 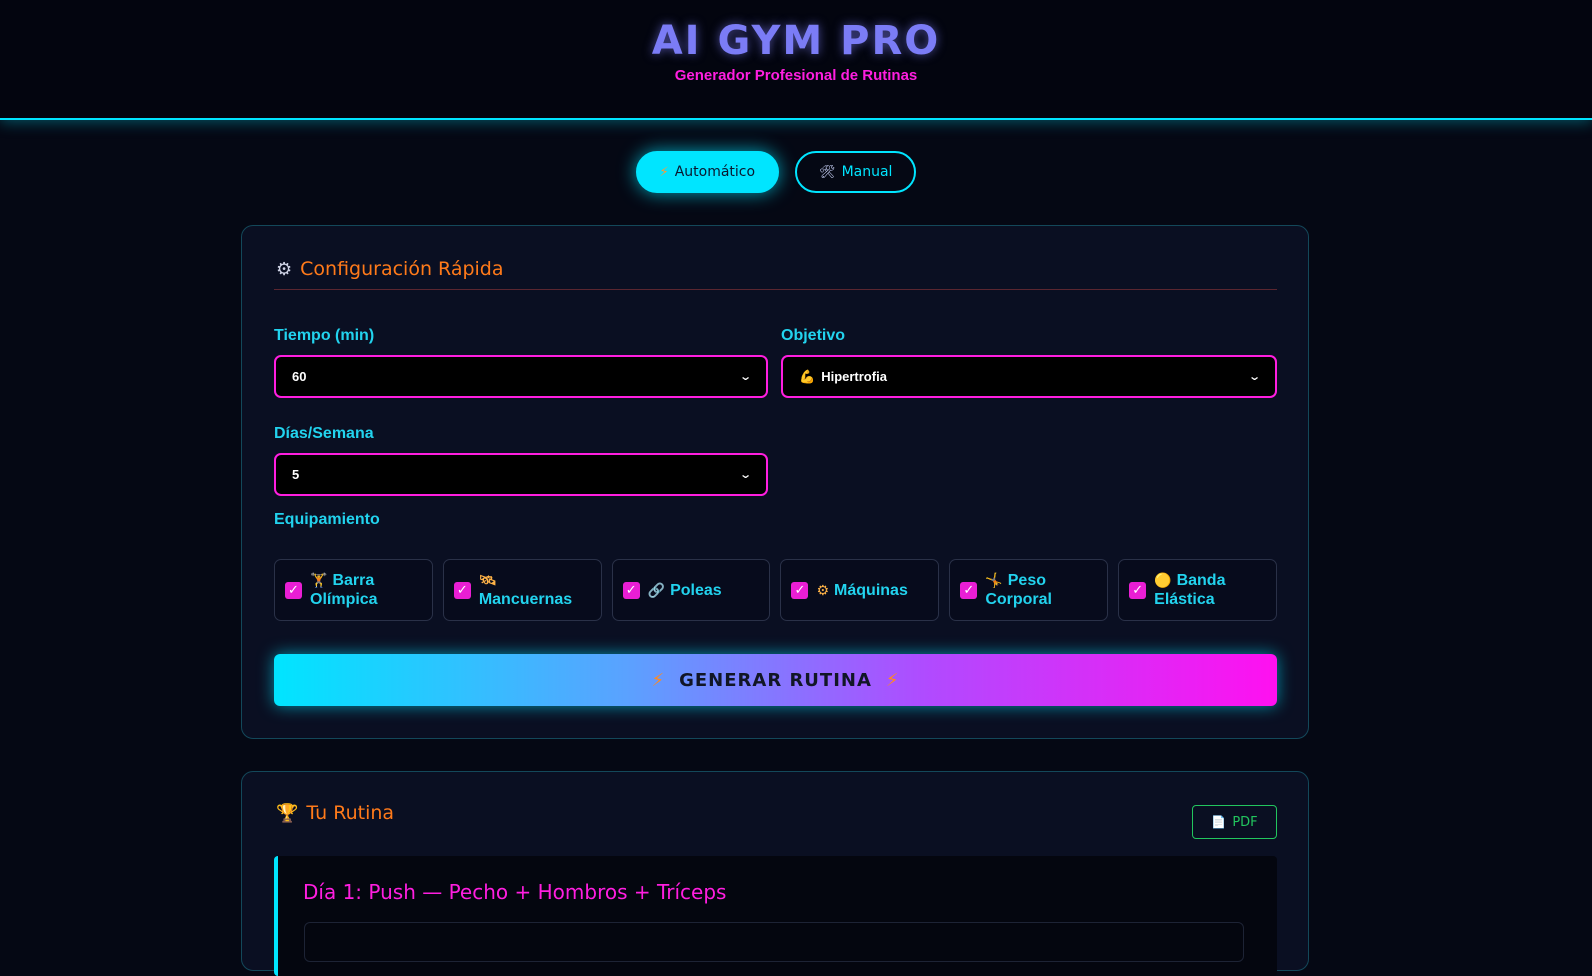 I want to click on equipment-label-wrap: 🔗 Poleas, so click(x=685, y=590).